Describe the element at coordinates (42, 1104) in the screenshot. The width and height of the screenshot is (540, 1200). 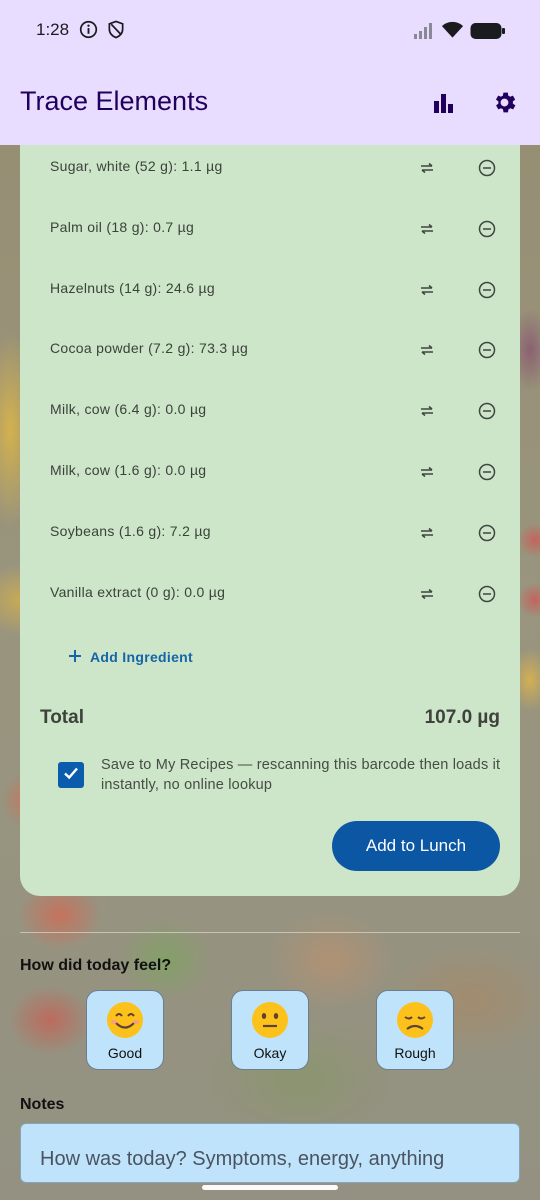
I see `notes-title: Notes` at that location.